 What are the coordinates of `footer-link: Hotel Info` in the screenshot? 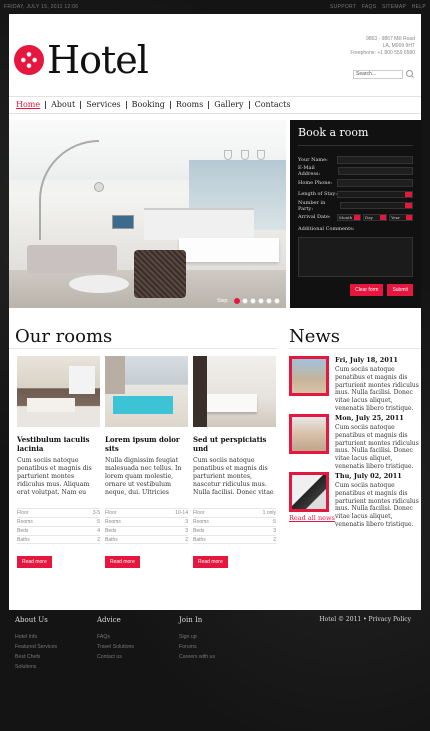 It's located at (36, 637).